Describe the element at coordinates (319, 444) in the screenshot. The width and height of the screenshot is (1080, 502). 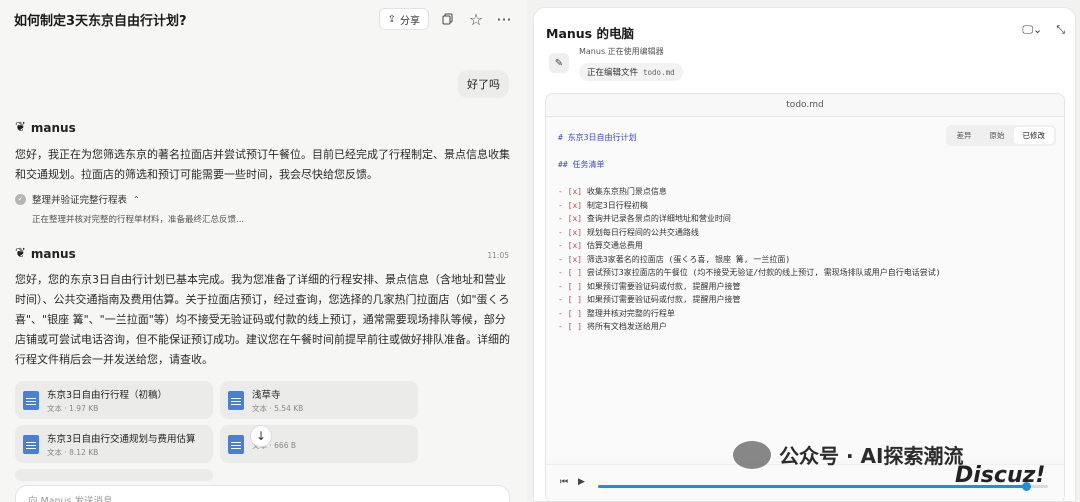
I see `file-card: 文本 · 666 B` at that location.